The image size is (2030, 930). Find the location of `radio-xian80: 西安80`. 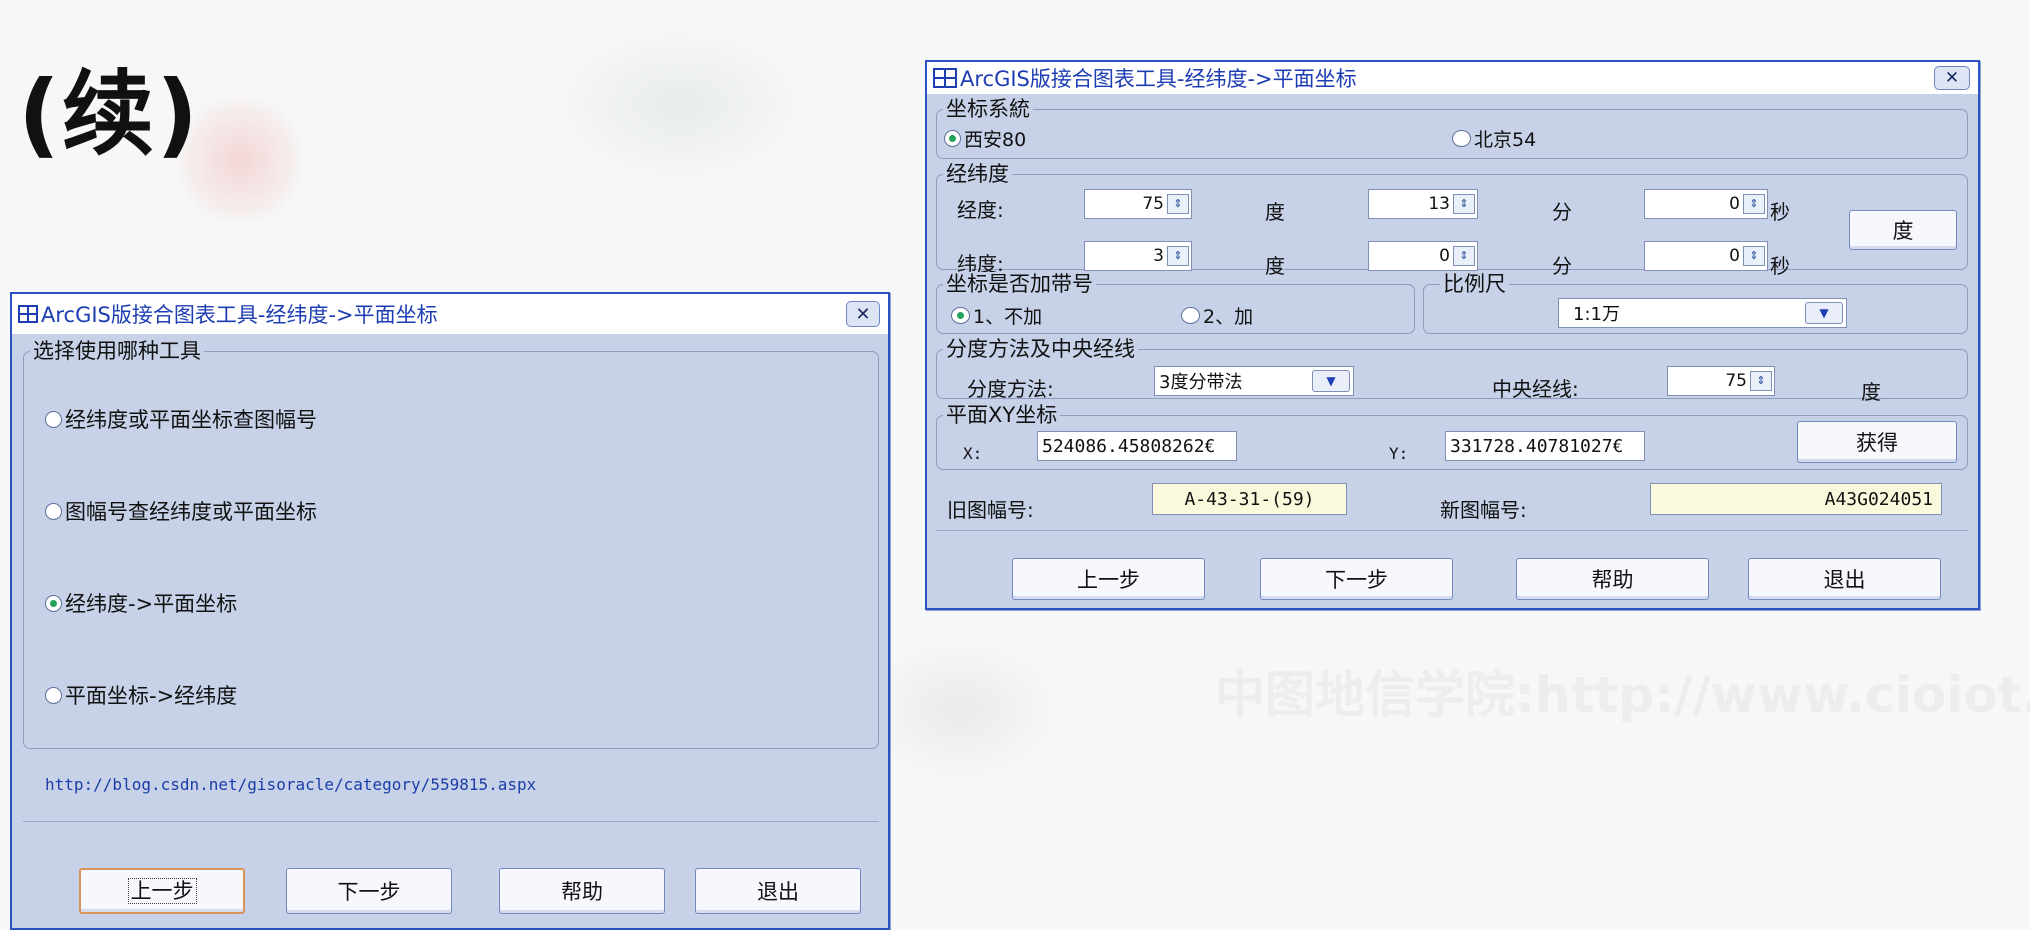

radio-xian80: 西安80 is located at coordinates (985, 138).